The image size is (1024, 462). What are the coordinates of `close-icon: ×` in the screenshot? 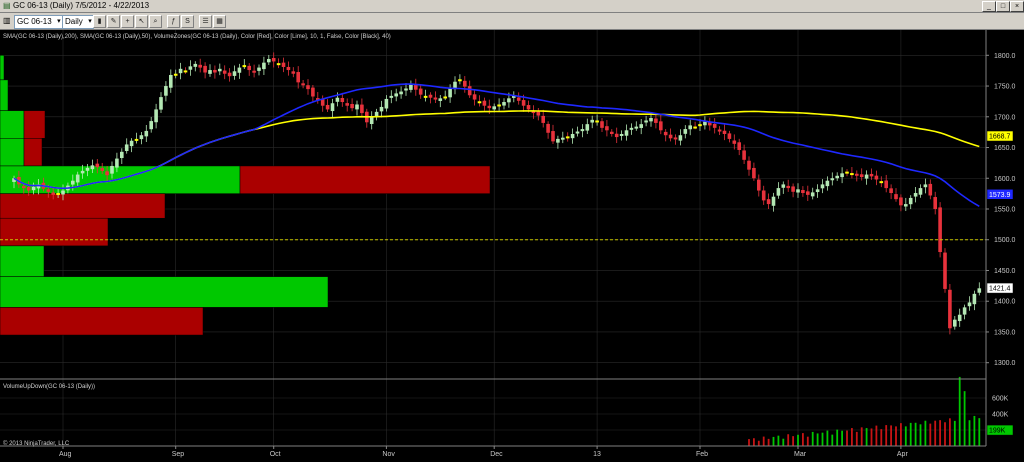 It's located at (1017, 6).